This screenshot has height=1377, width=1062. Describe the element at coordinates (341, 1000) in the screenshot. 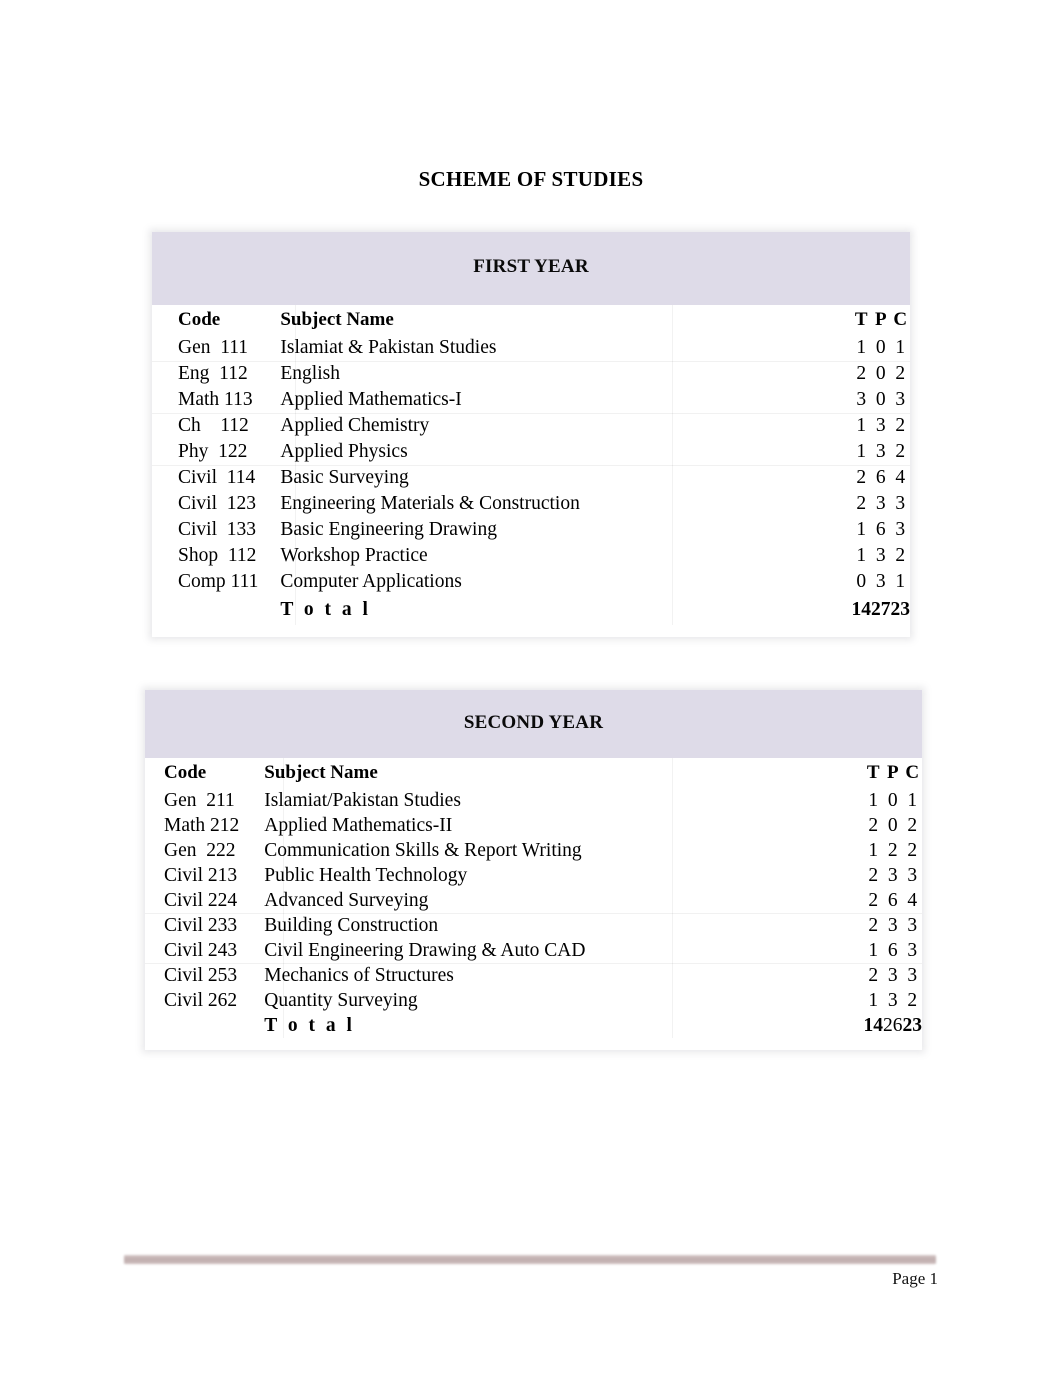

I see `row-subject: Quantity Surveying` at that location.